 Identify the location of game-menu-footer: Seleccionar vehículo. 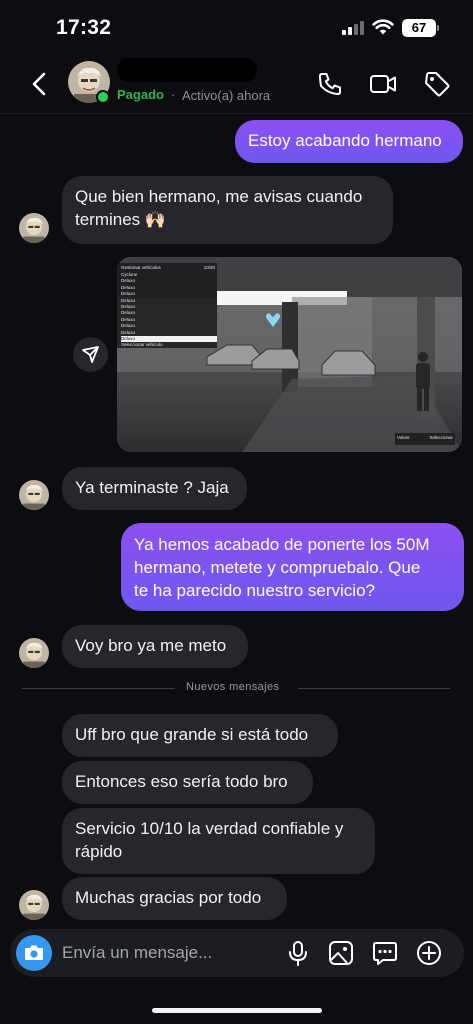
(142, 345).